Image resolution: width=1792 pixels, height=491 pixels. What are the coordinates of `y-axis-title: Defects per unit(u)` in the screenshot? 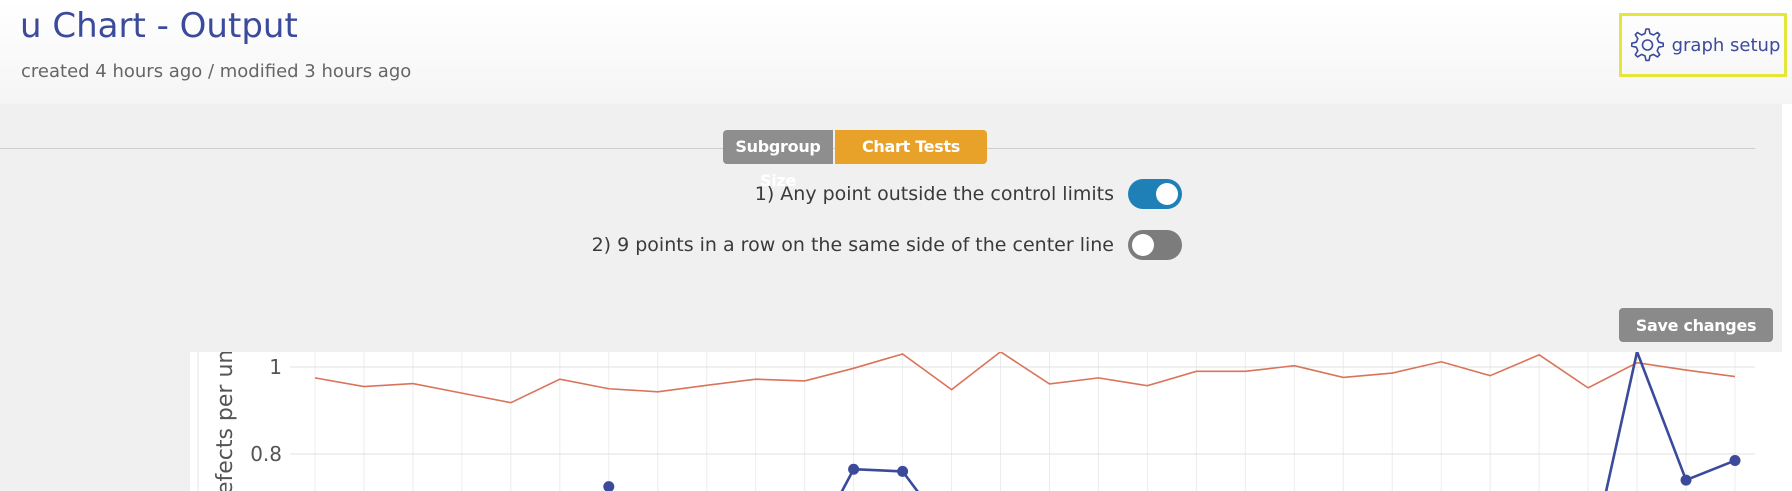 It's located at (225, 421).